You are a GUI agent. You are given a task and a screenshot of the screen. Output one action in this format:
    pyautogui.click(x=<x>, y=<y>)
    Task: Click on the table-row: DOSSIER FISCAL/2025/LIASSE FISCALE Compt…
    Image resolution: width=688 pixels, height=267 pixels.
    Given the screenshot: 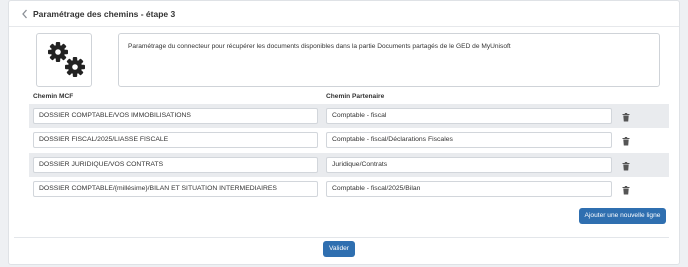 What is the action you would take?
    pyautogui.click(x=349, y=140)
    